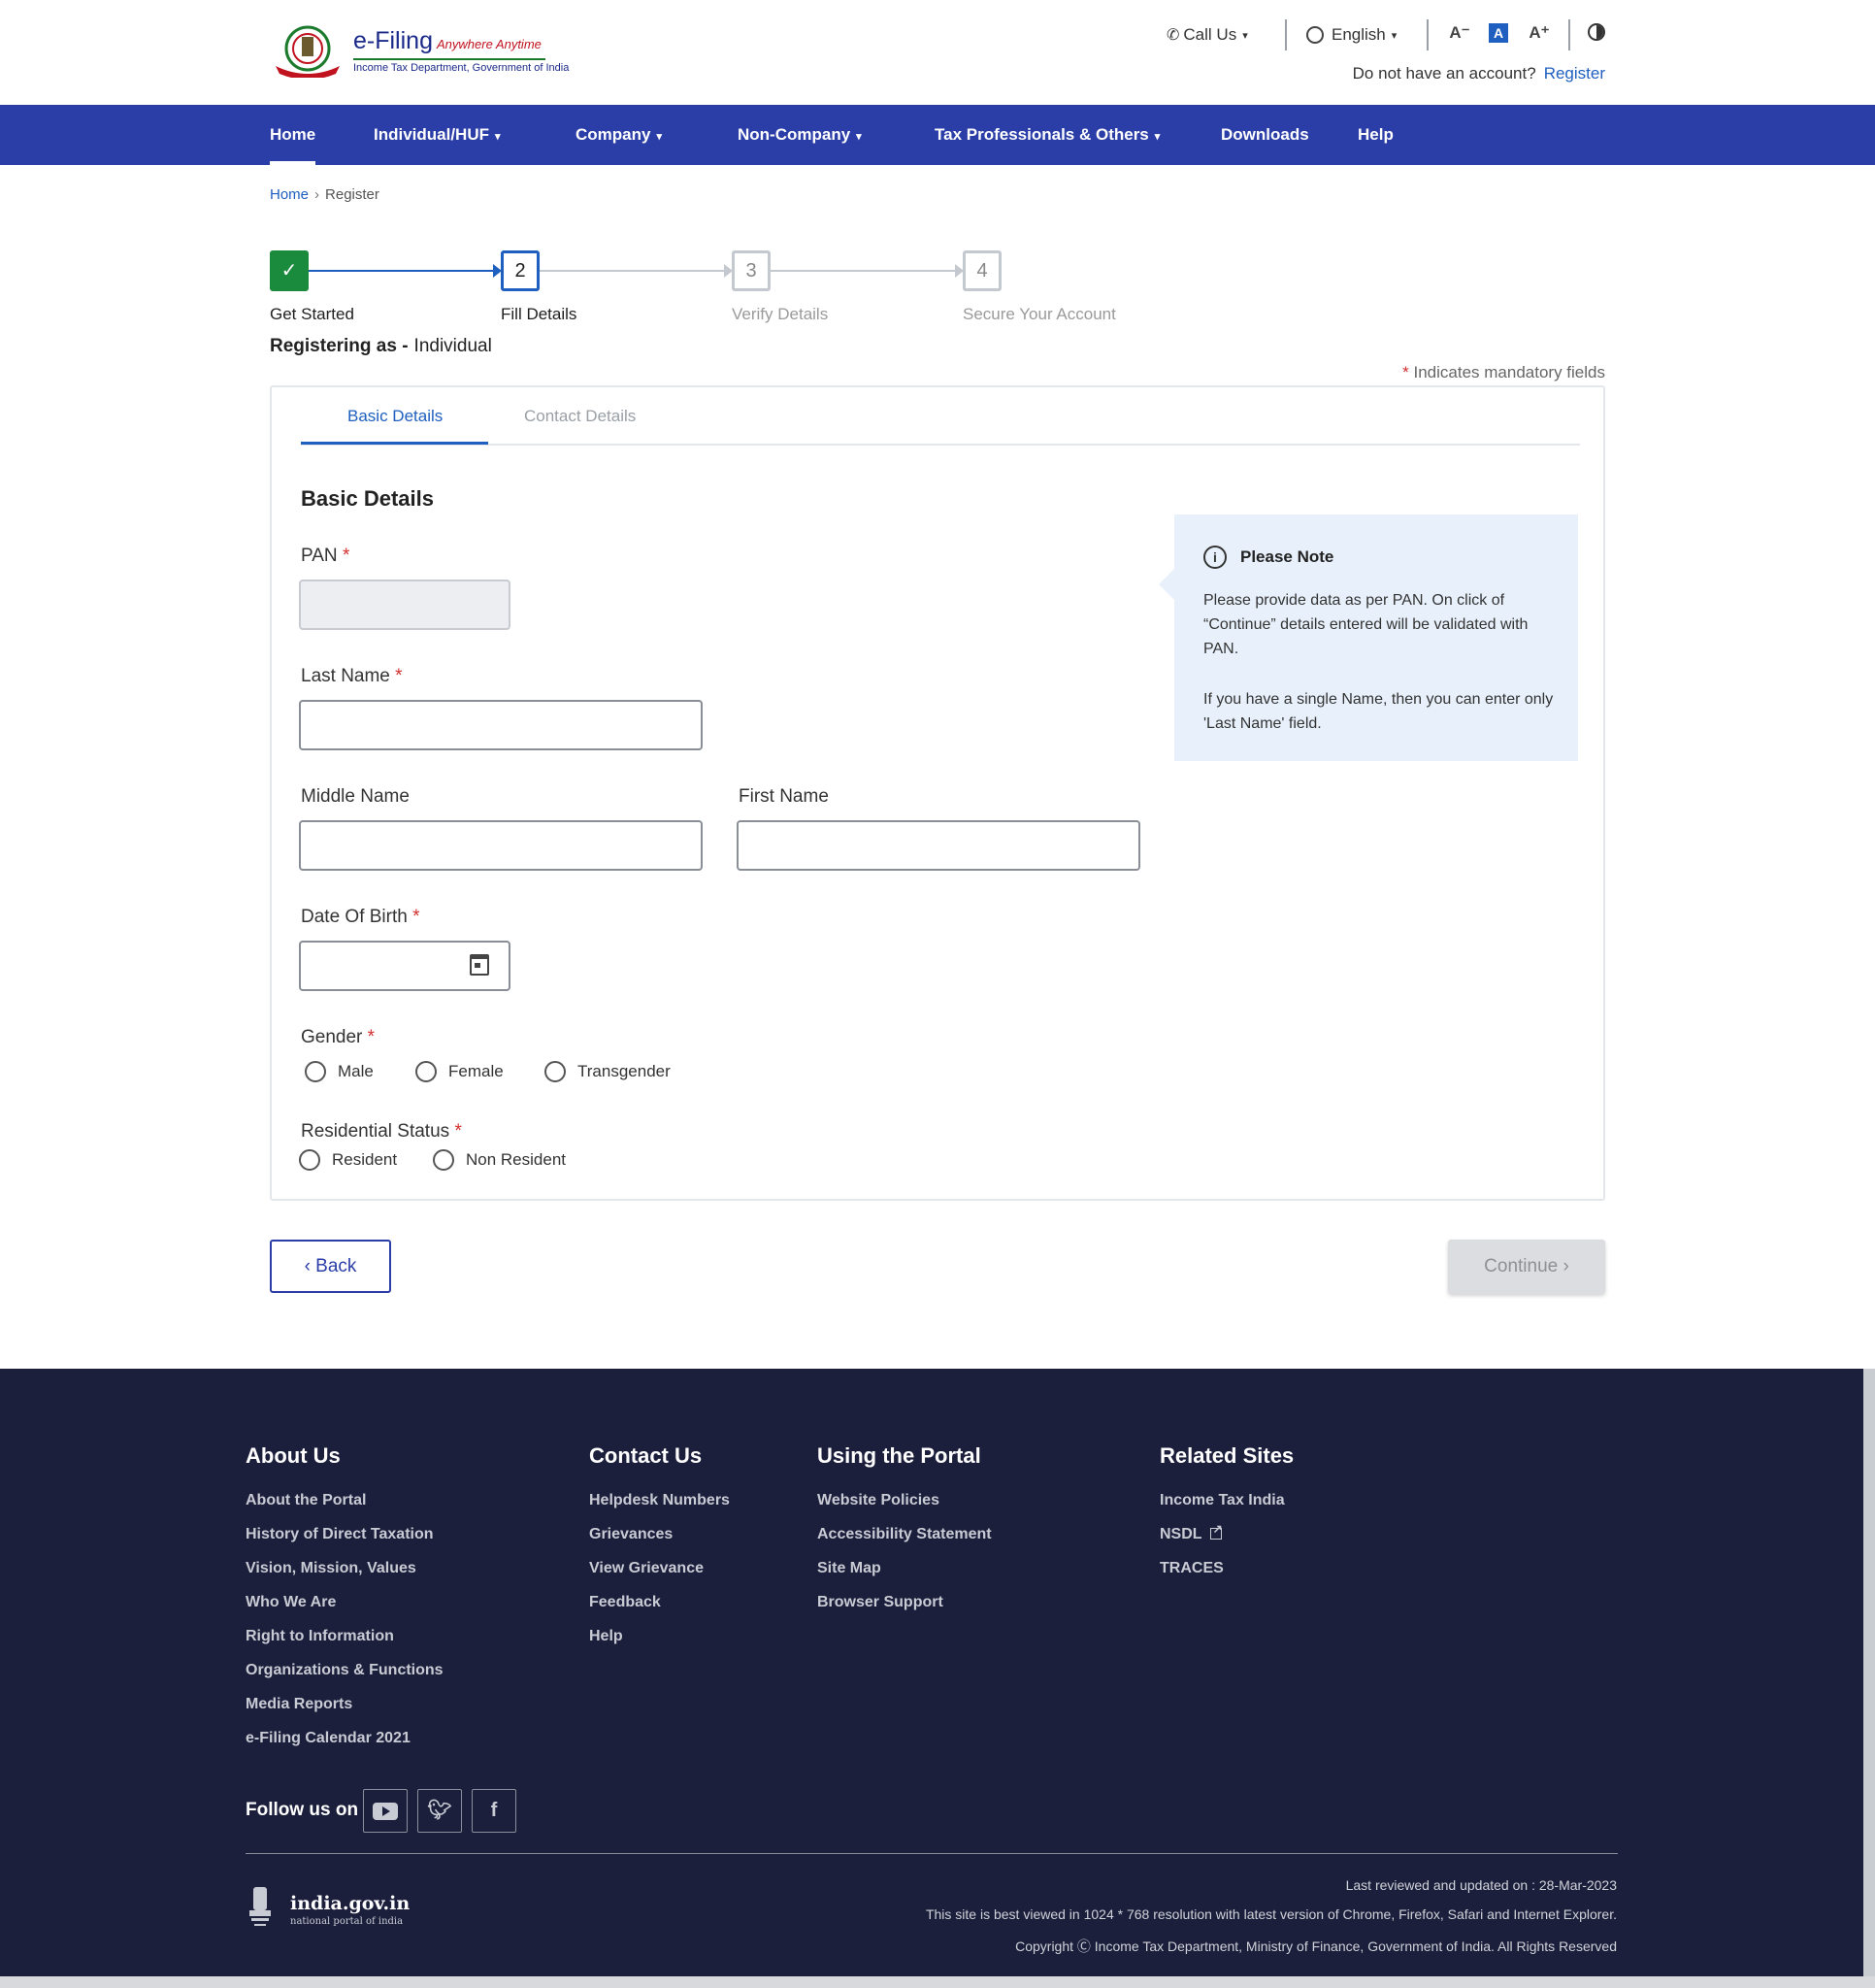 Image resolution: width=1875 pixels, height=1988 pixels. Describe the element at coordinates (360, 917) in the screenshot. I see `dob-label: Date Of Birth *` at that location.